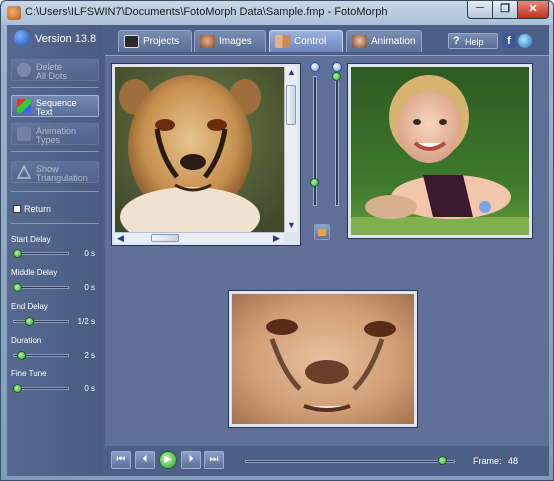  I want to click on help-icon: ?, so click(456, 41).